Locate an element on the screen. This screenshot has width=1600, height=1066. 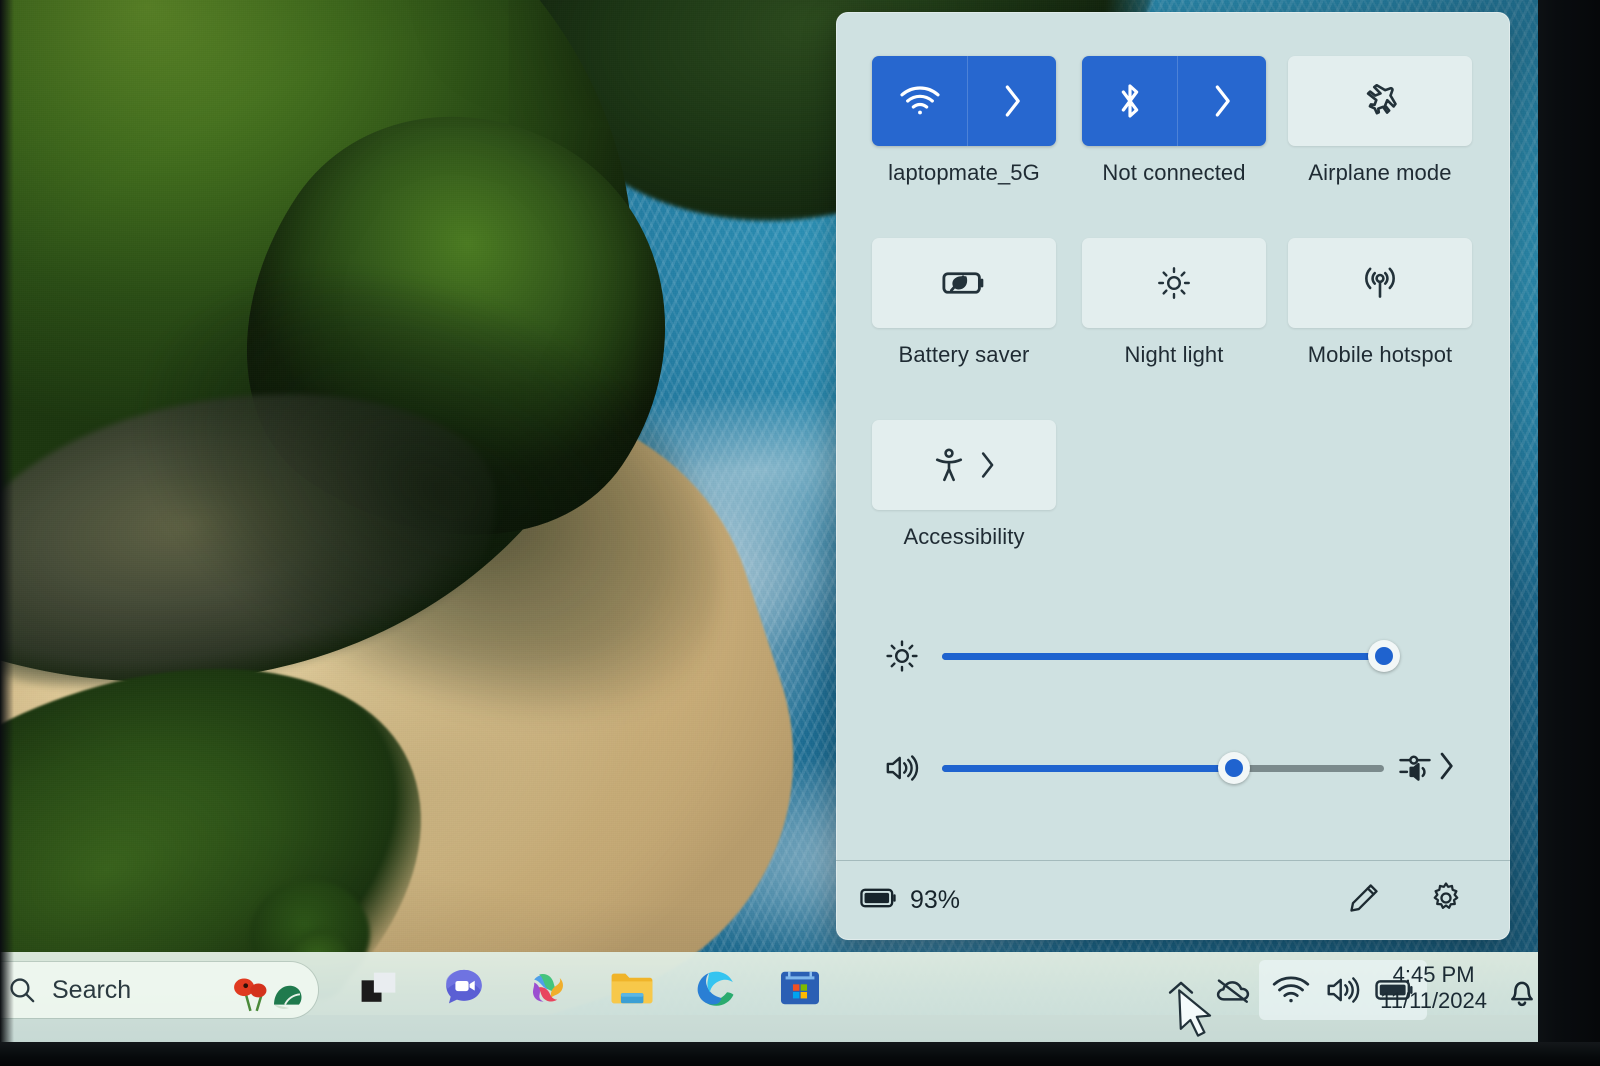
gear-icon is located at coordinates (1446, 900).